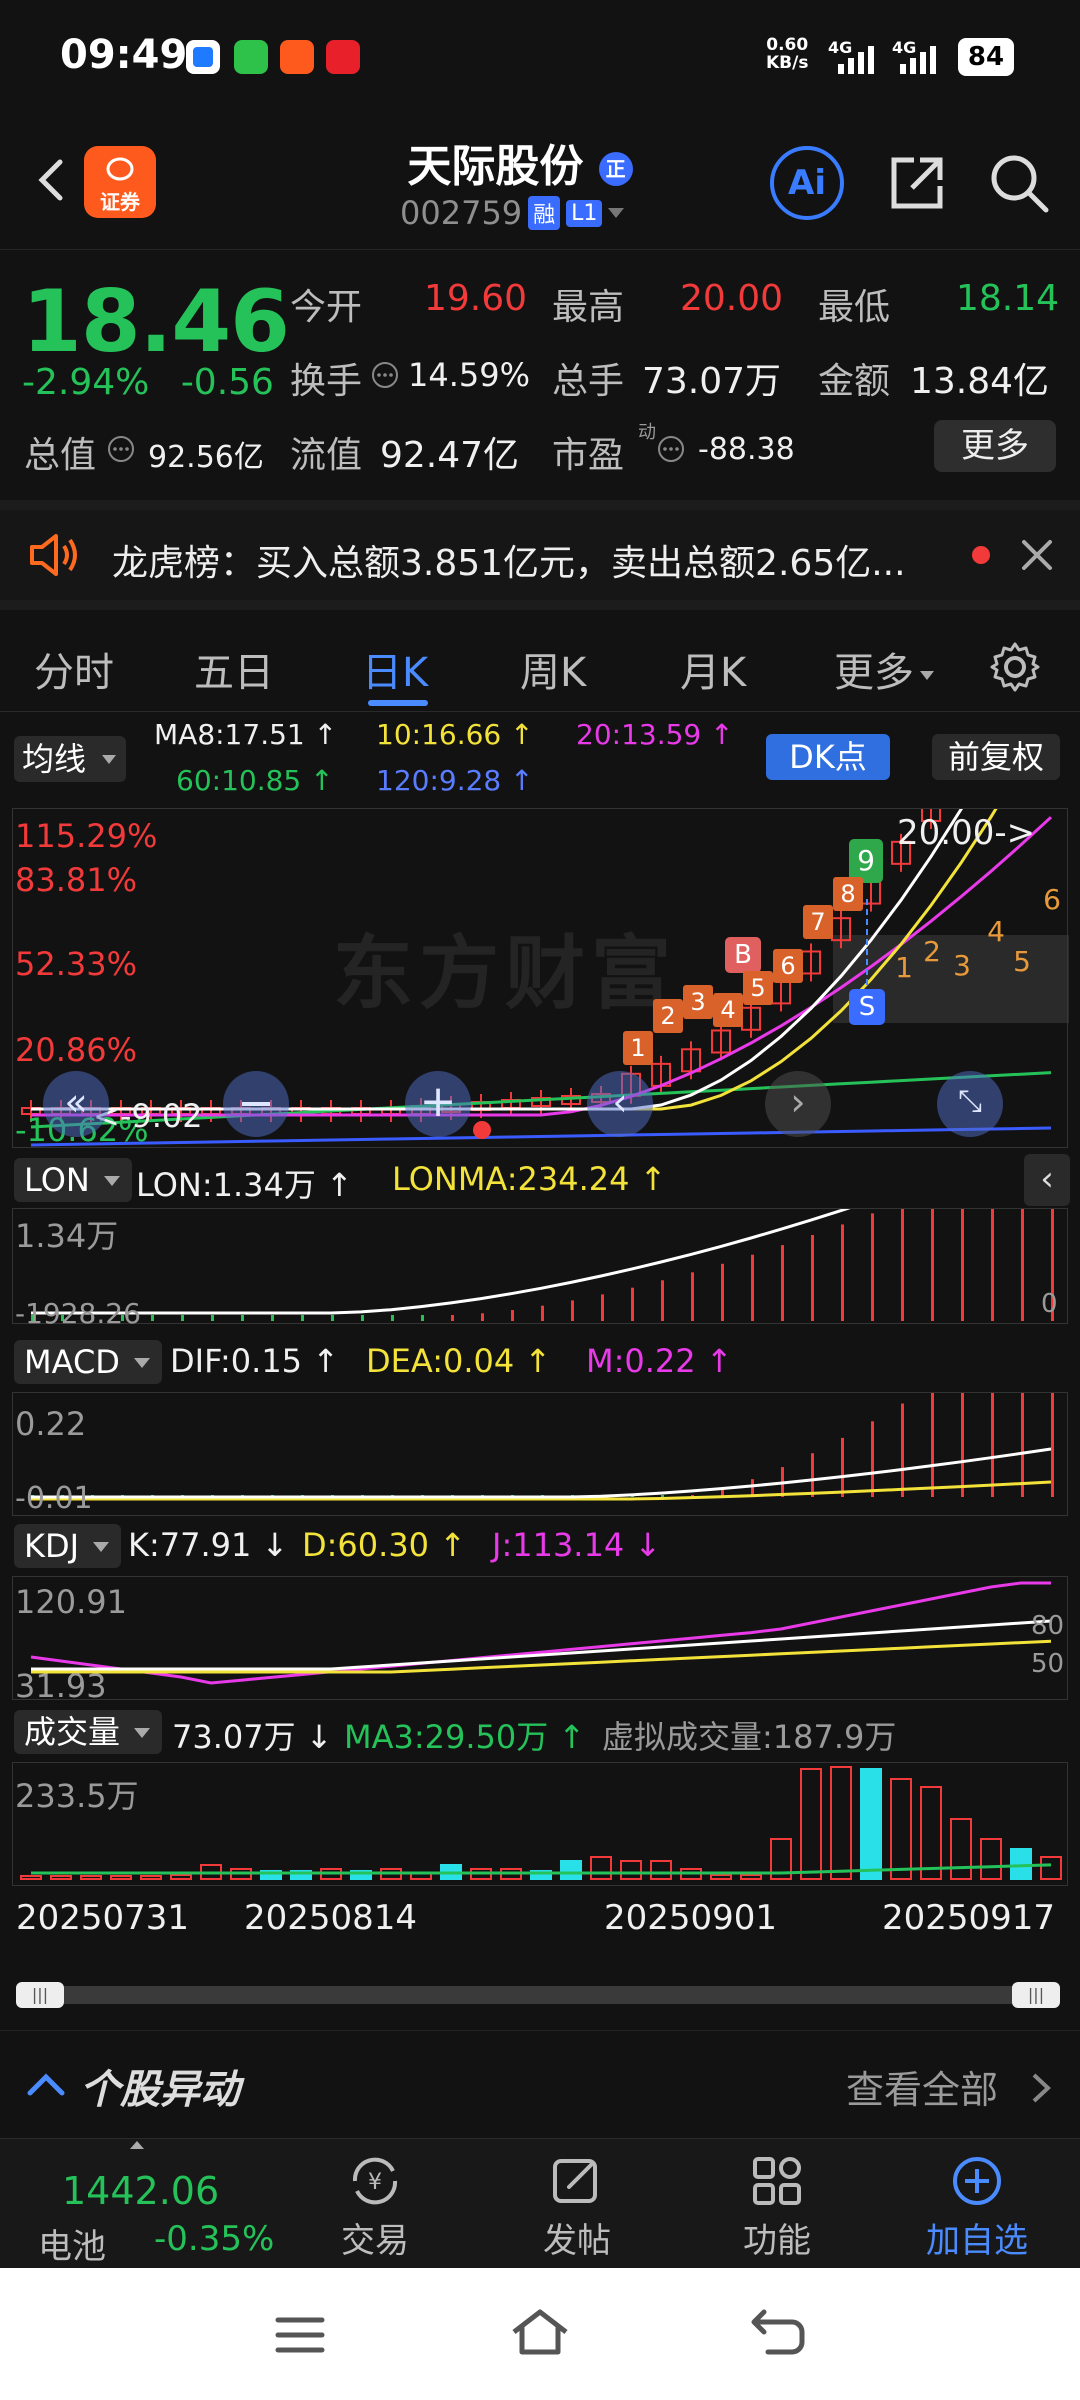  Describe the element at coordinates (1047, 1180) in the screenshot. I see `collapse-panel-icon: ‹` at that location.